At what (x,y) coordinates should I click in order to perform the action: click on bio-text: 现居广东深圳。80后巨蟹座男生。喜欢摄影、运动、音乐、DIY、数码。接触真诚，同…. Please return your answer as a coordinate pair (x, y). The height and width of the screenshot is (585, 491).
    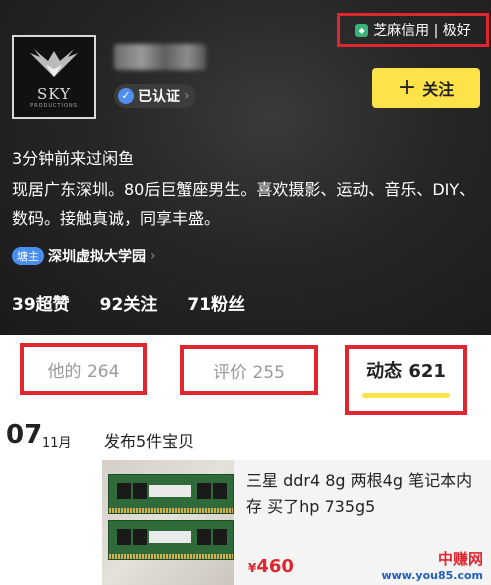
    Looking at the image, I should click on (244, 204).